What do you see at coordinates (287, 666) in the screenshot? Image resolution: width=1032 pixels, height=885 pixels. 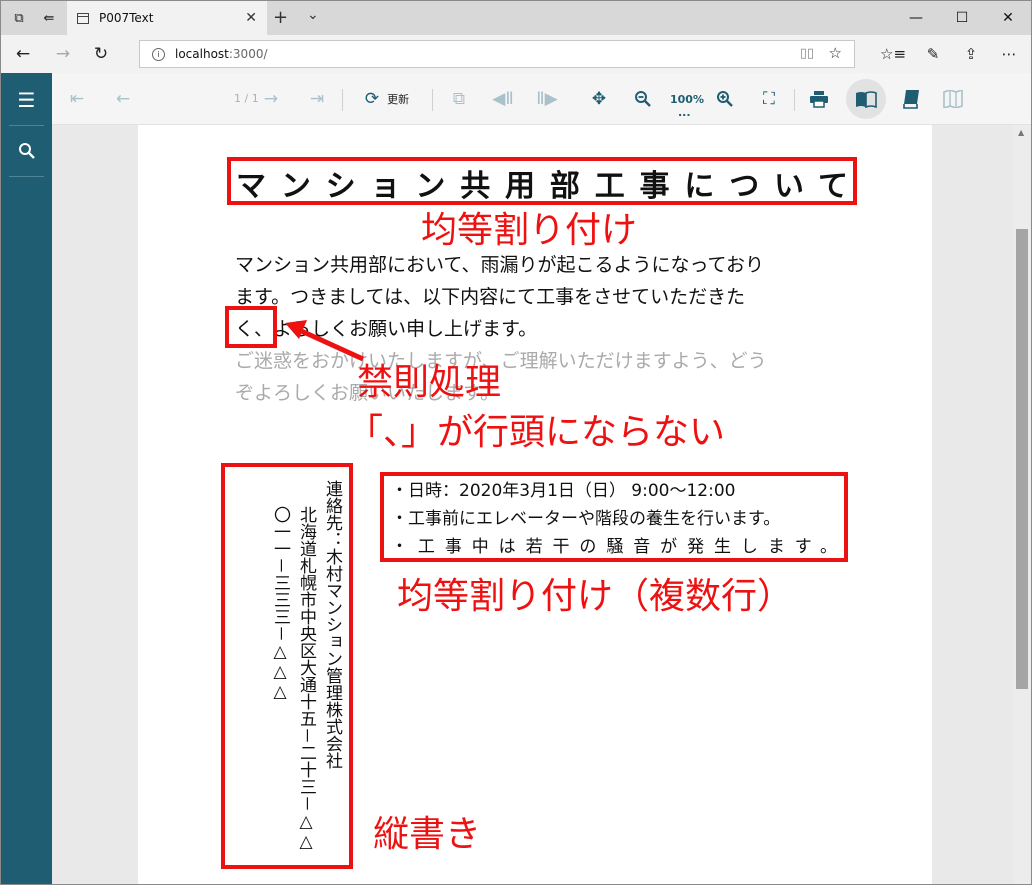 I see `vertical-highlight-box` at bounding box center [287, 666].